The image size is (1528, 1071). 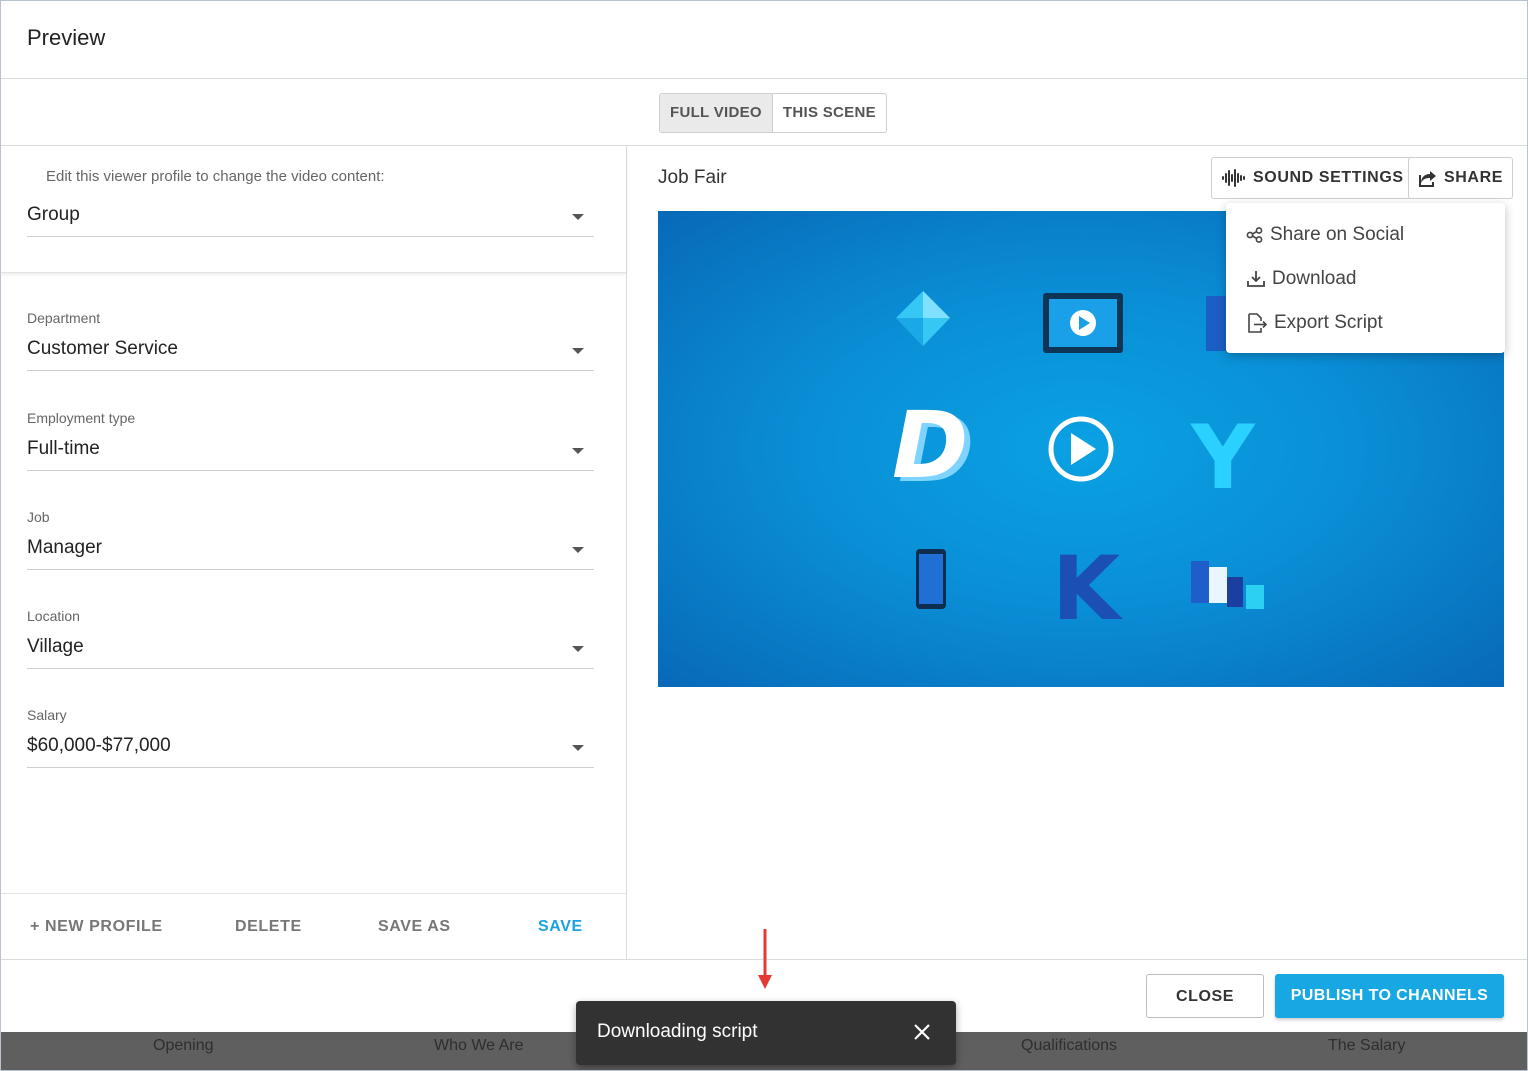 What do you see at coordinates (310, 451) in the screenshot?
I see `employment-type-select: Full-time` at bounding box center [310, 451].